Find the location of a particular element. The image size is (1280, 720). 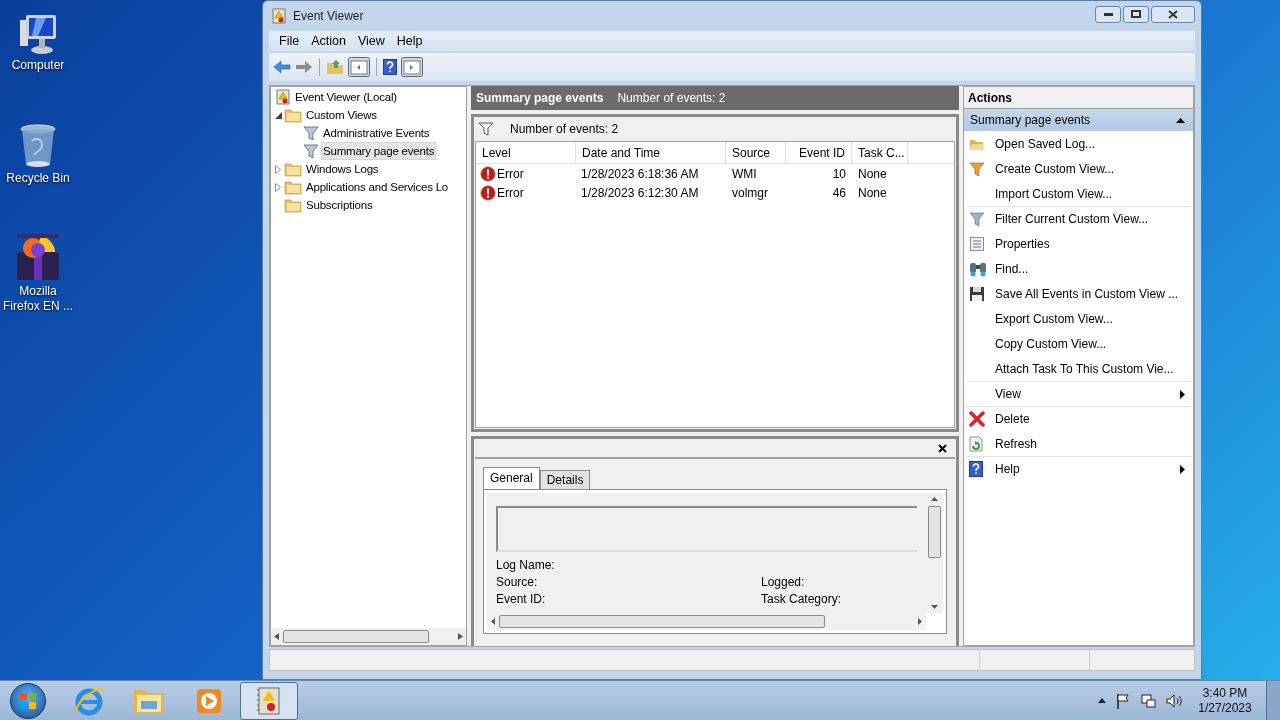

column-header: Source is located at coordinates (756, 152).